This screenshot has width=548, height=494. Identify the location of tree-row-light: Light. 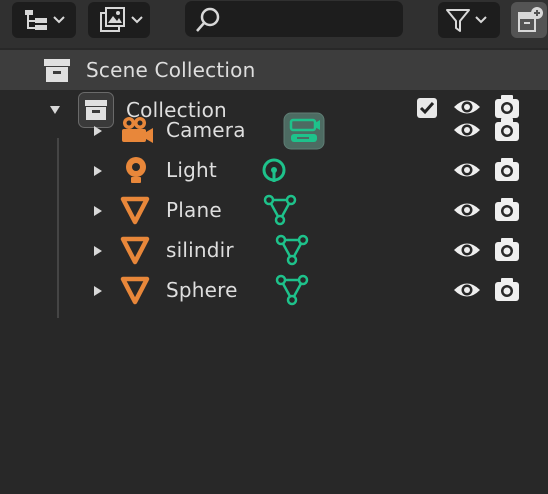
(274, 170).